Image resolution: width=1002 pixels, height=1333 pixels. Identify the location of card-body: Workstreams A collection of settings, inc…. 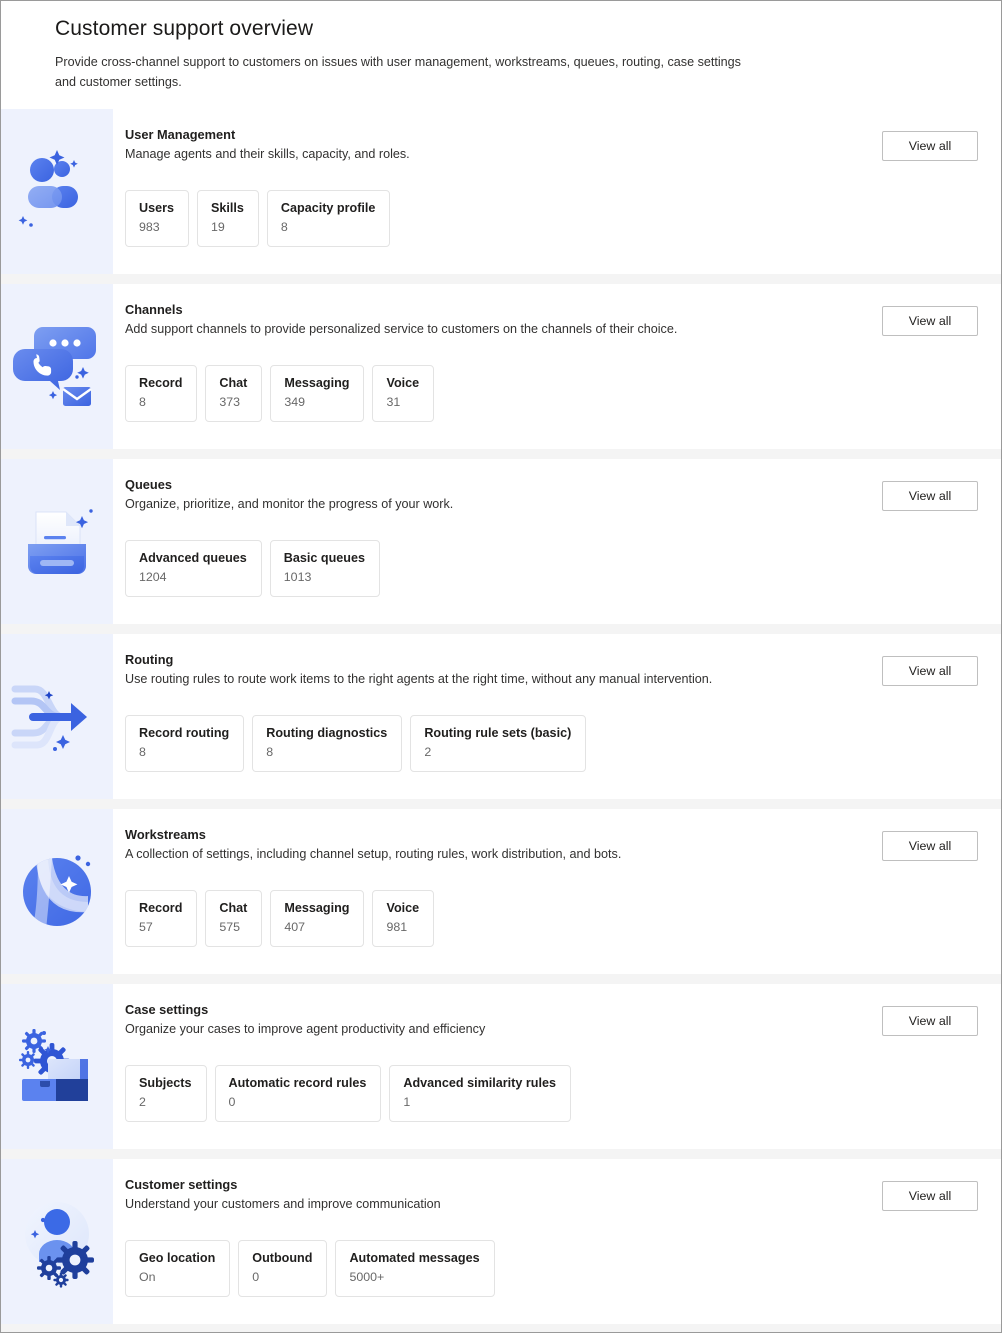
(557, 891).